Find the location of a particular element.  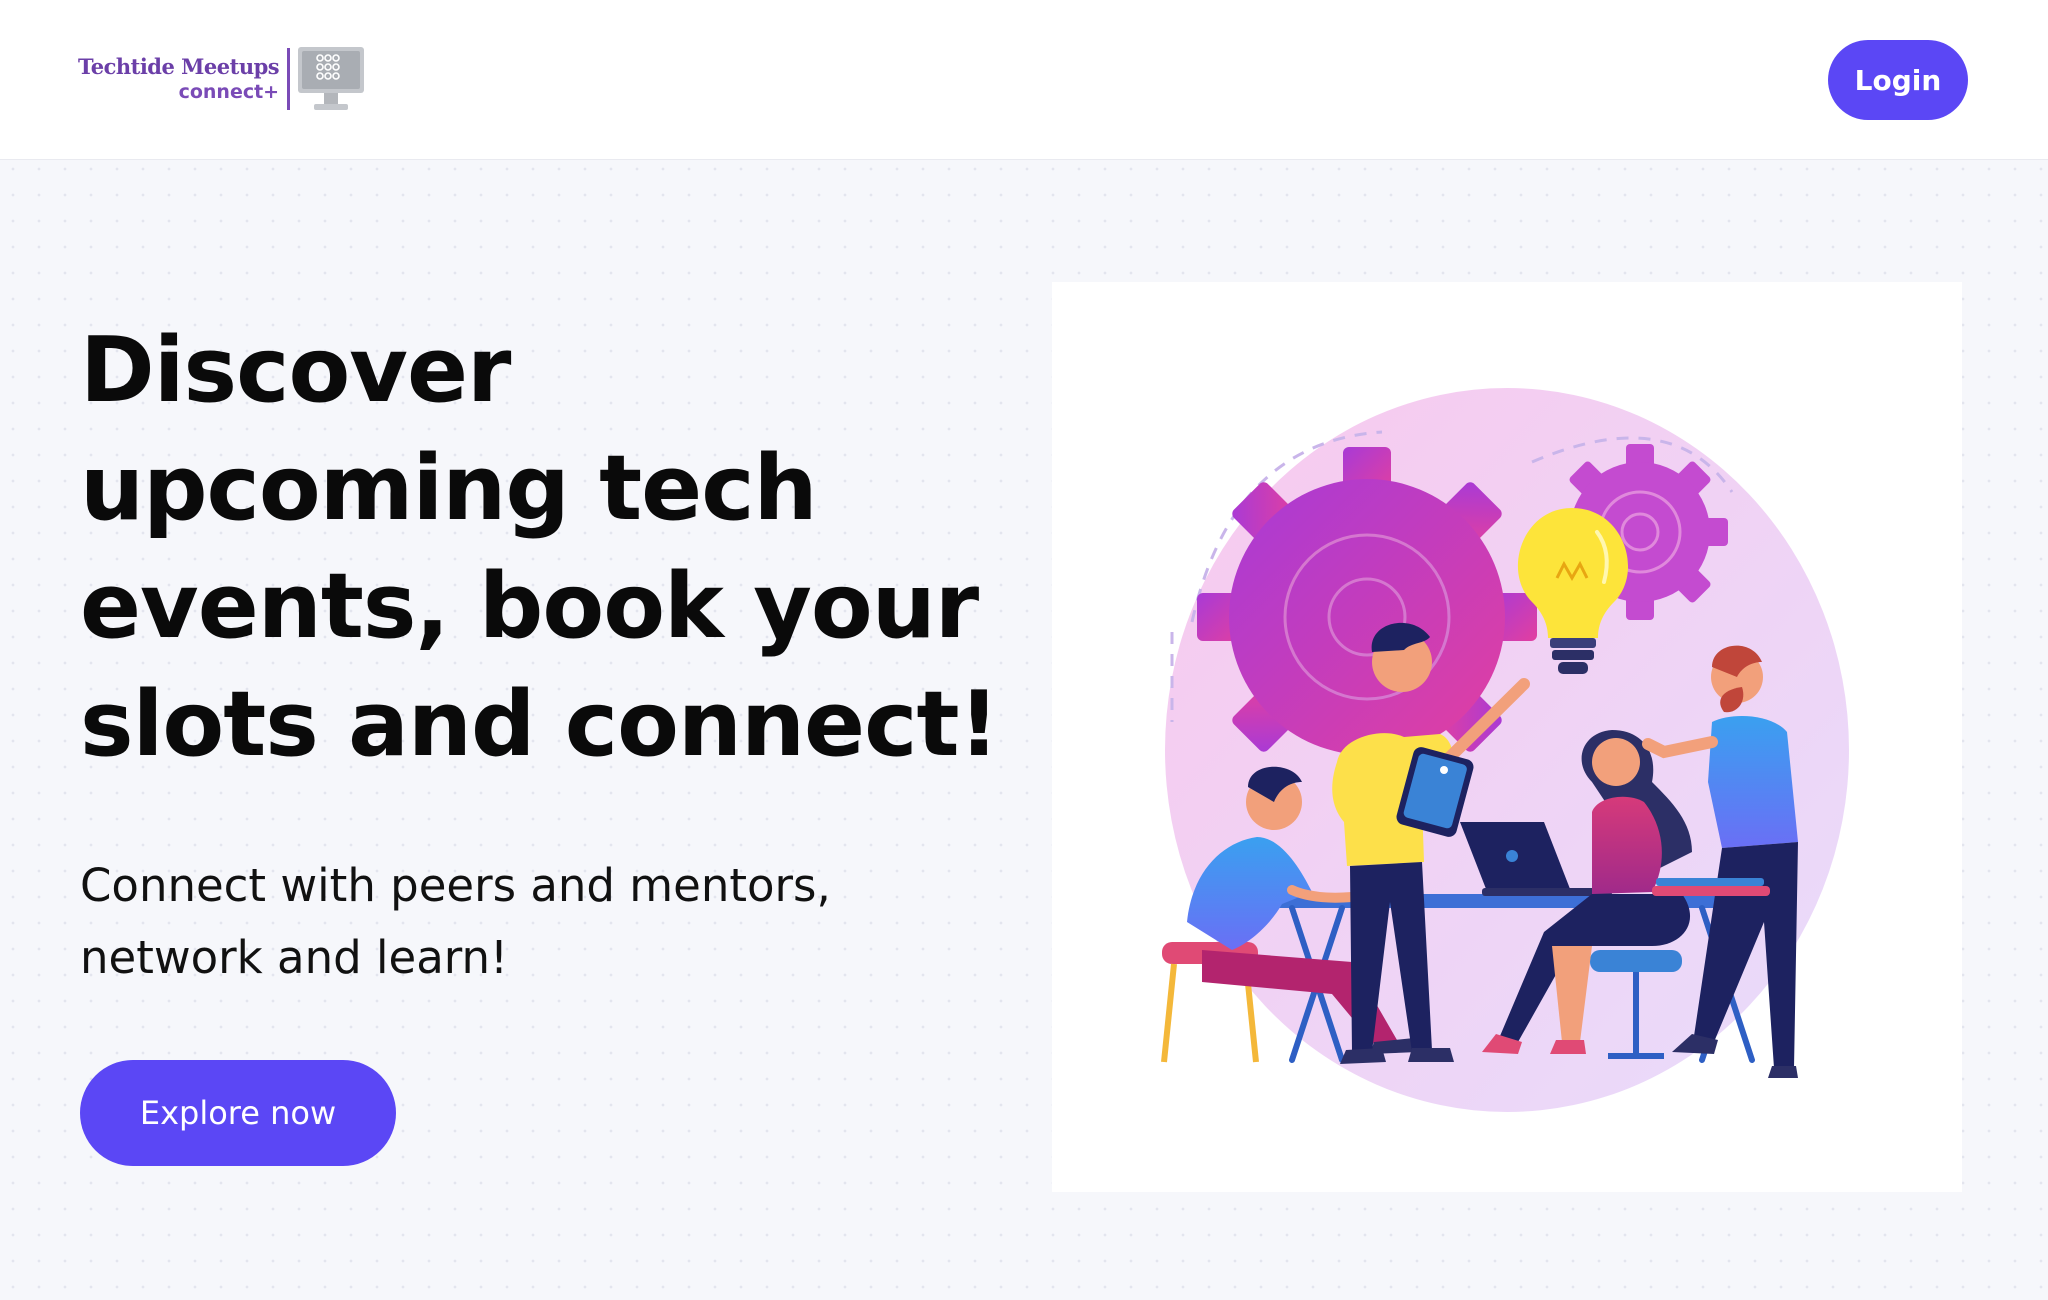

login-button: Login is located at coordinates (1898, 80).